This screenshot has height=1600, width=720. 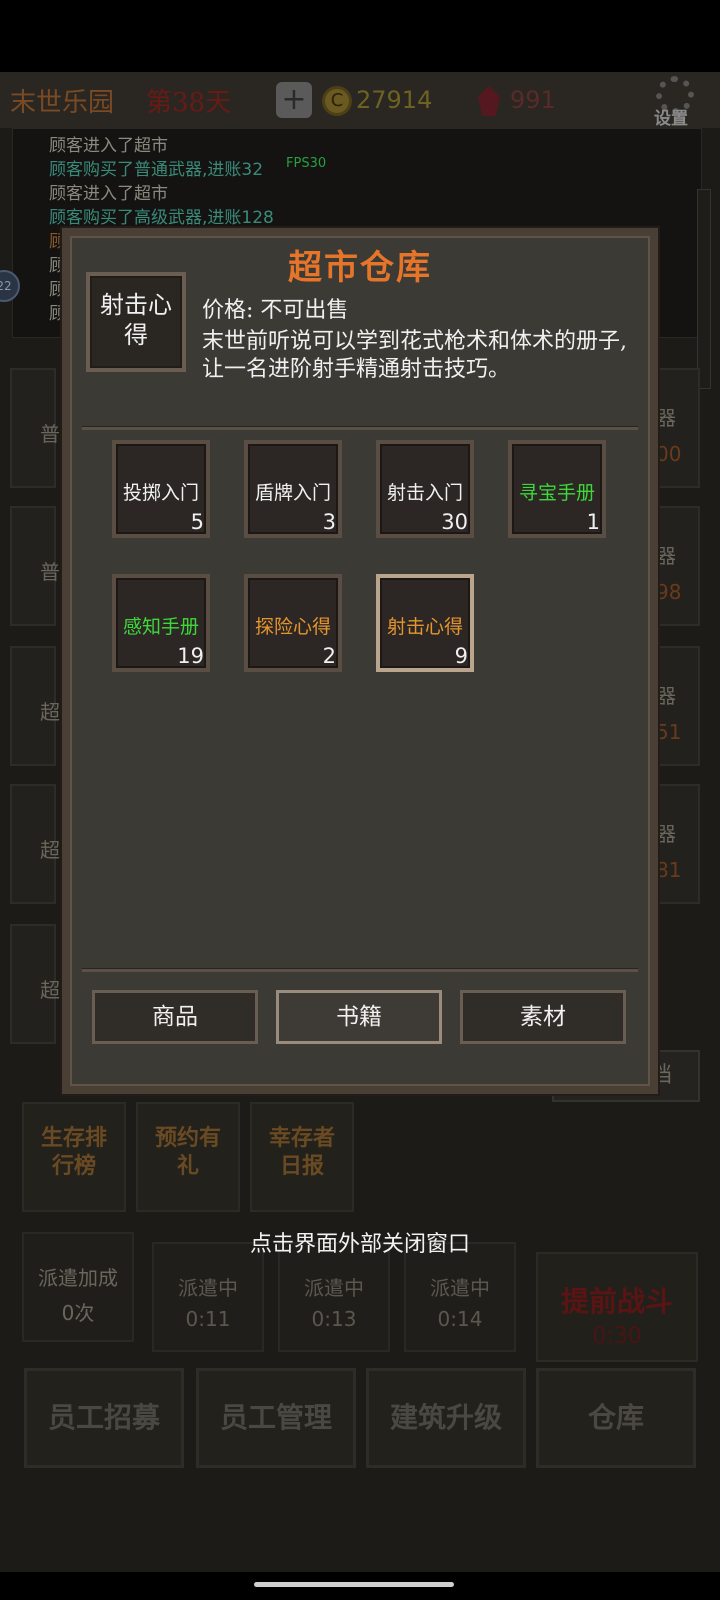 What do you see at coordinates (424, 493) in the screenshot?
I see `item-name: 射击入门` at bounding box center [424, 493].